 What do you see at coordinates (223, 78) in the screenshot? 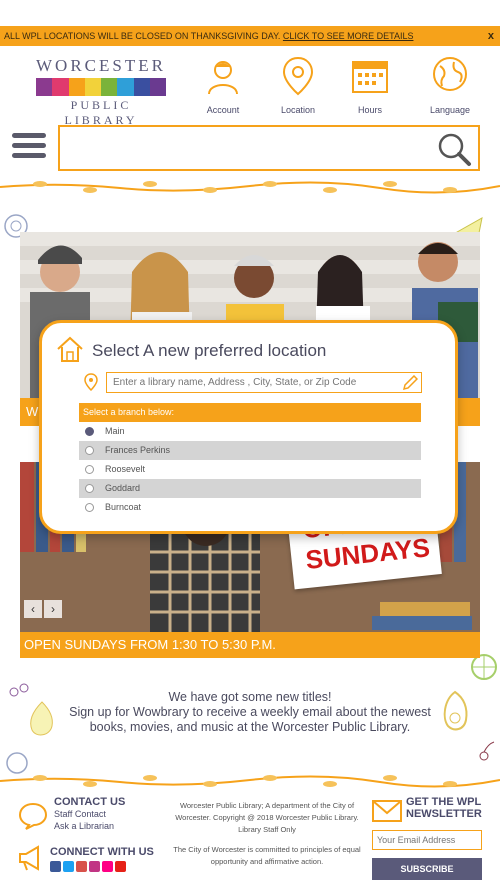
I see `account-icon` at bounding box center [223, 78].